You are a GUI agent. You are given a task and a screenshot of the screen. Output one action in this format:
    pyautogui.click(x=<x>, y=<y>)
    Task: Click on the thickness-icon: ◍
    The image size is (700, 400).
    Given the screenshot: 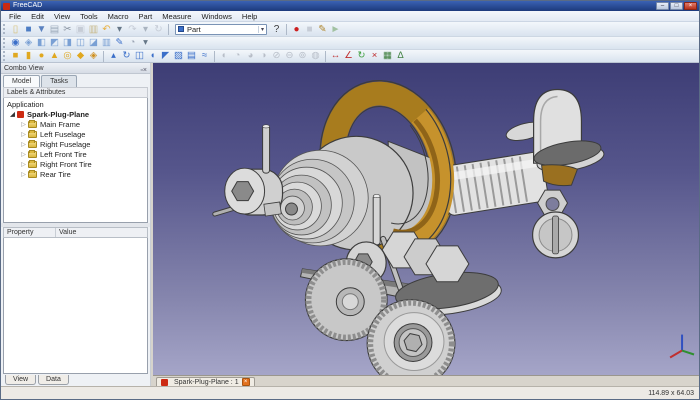 What is the action you would take?
    pyautogui.click(x=315, y=56)
    